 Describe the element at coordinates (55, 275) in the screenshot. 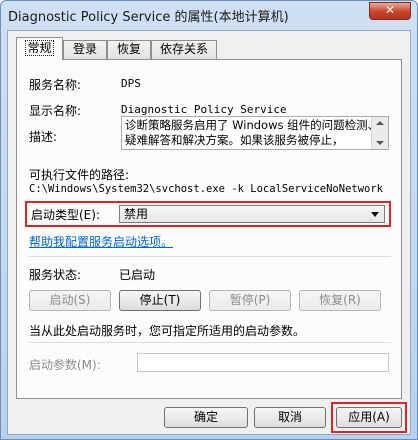

I see `service-status-label: 服务状态:` at that location.